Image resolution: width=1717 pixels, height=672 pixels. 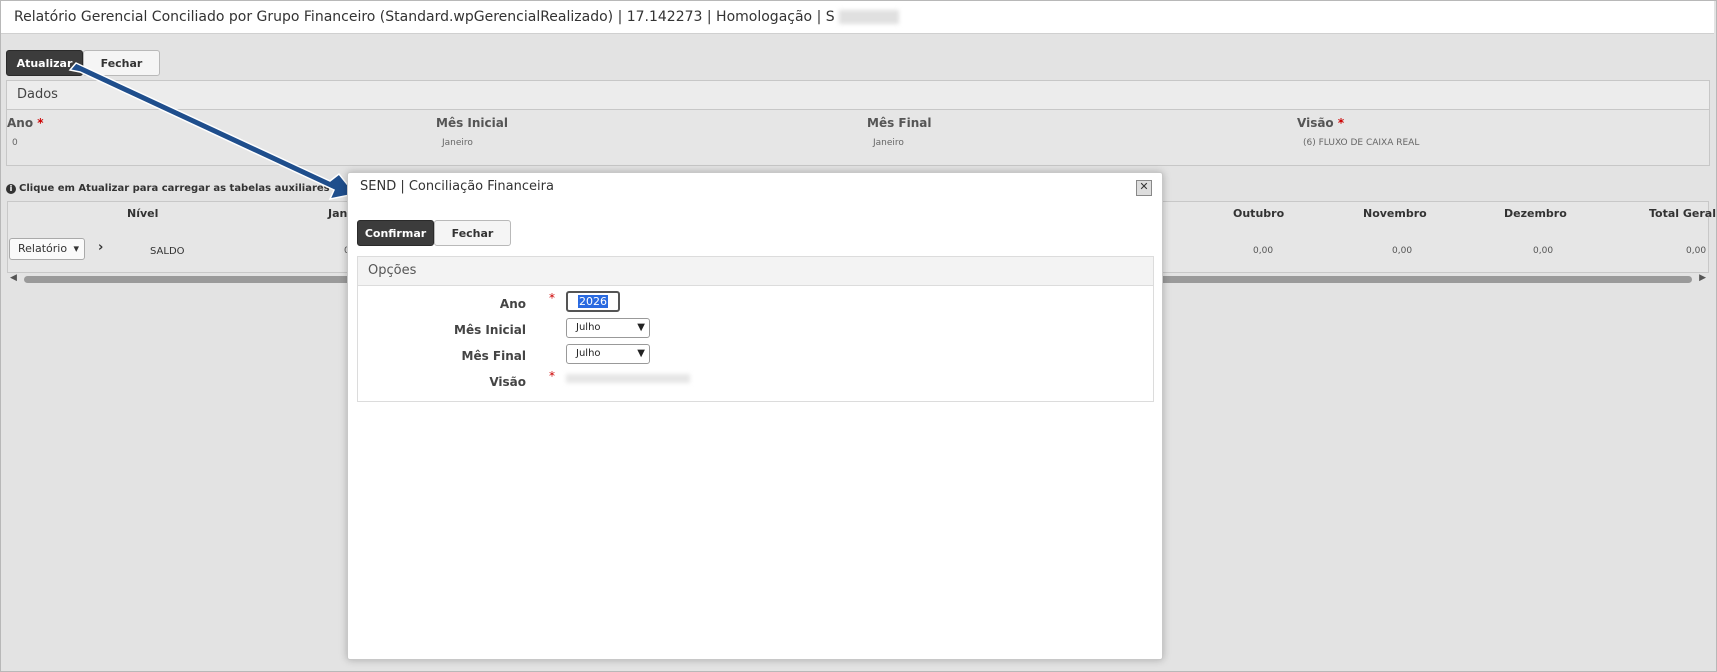 What do you see at coordinates (490, 330) in the screenshot?
I see `modal-mes-inicial-label: Mês Inicial` at bounding box center [490, 330].